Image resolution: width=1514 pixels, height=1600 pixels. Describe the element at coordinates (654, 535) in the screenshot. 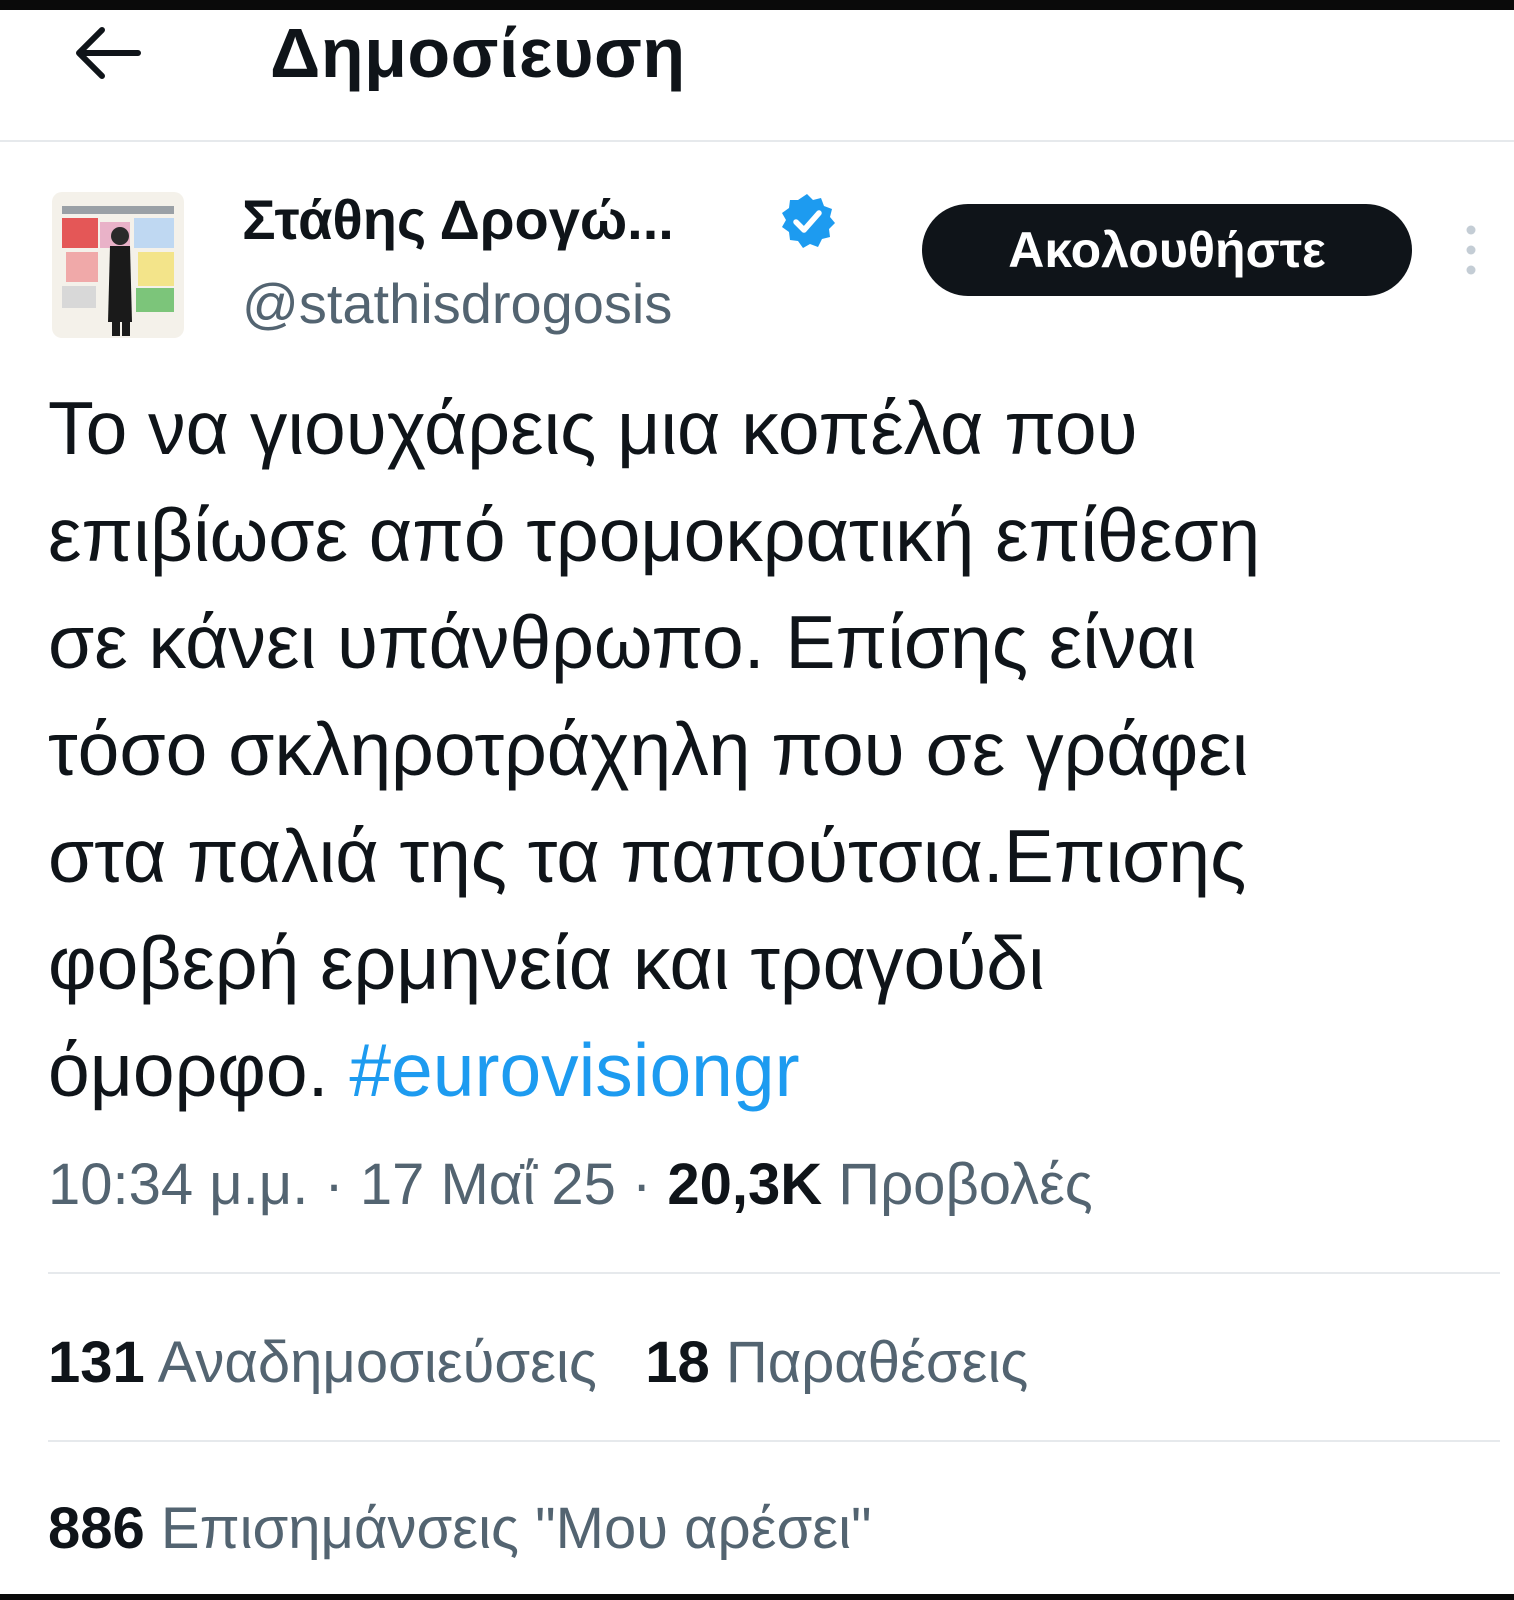

I see `tweet-line: επιβίωσε από τρομοκρατική επίθεση` at that location.